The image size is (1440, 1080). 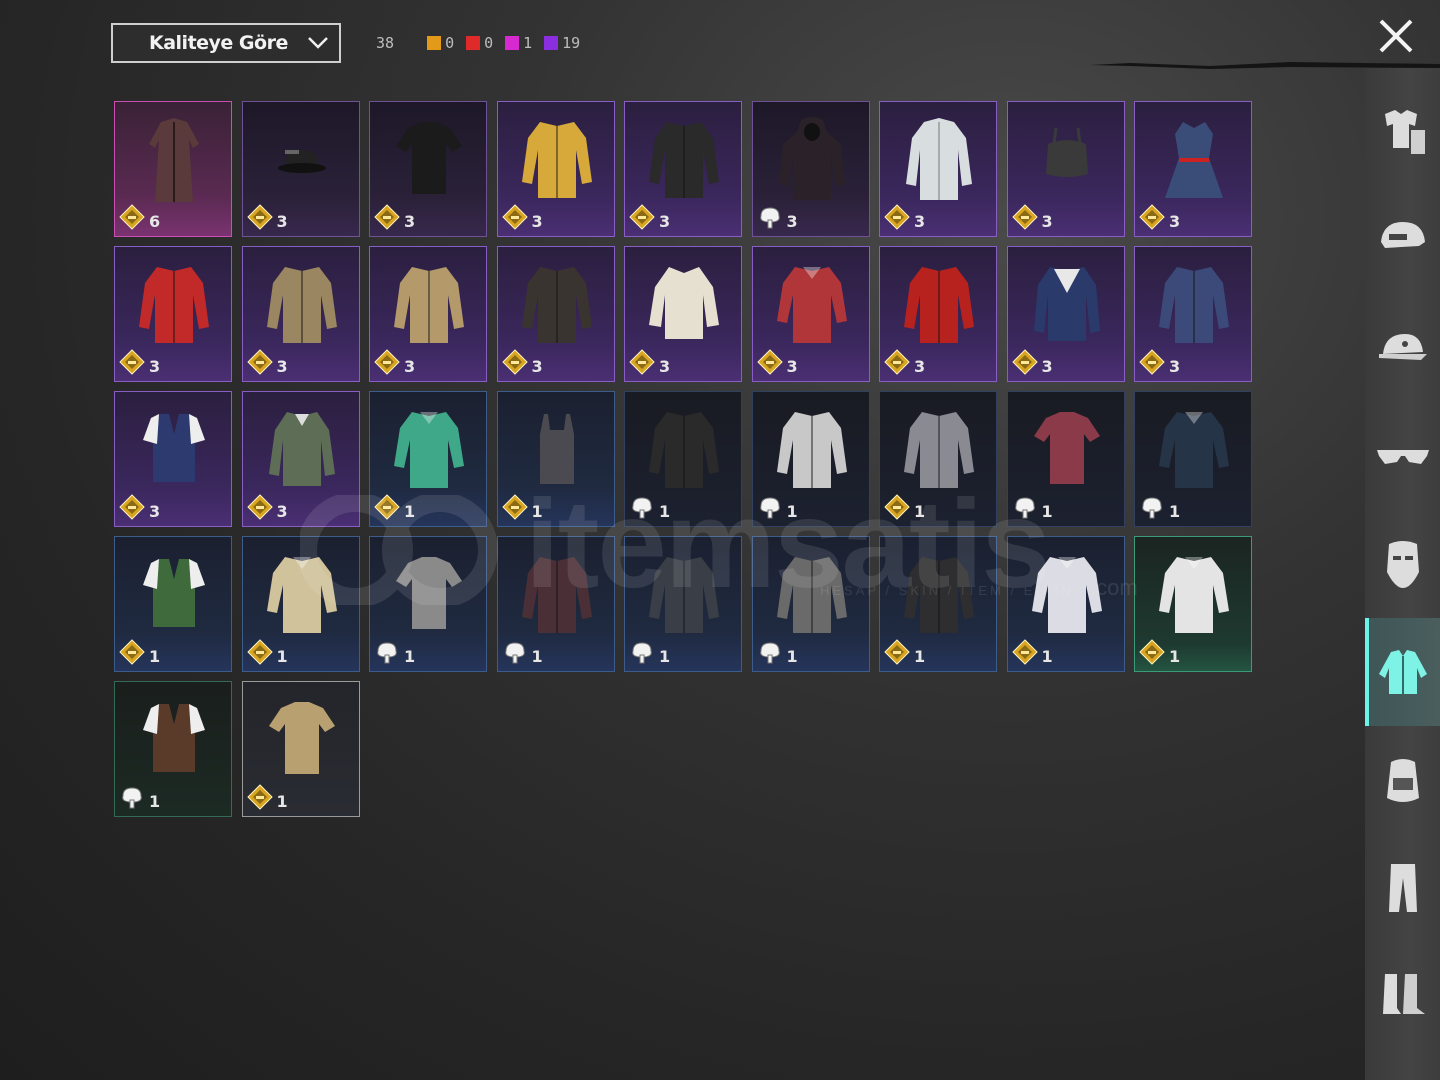 I want to click on rarity-count-value: 0, so click(x=489, y=43).